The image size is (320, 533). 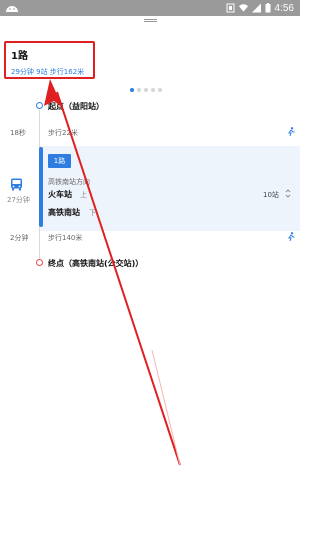 What do you see at coordinates (39, 105) in the screenshot?
I see `start-marker` at bounding box center [39, 105].